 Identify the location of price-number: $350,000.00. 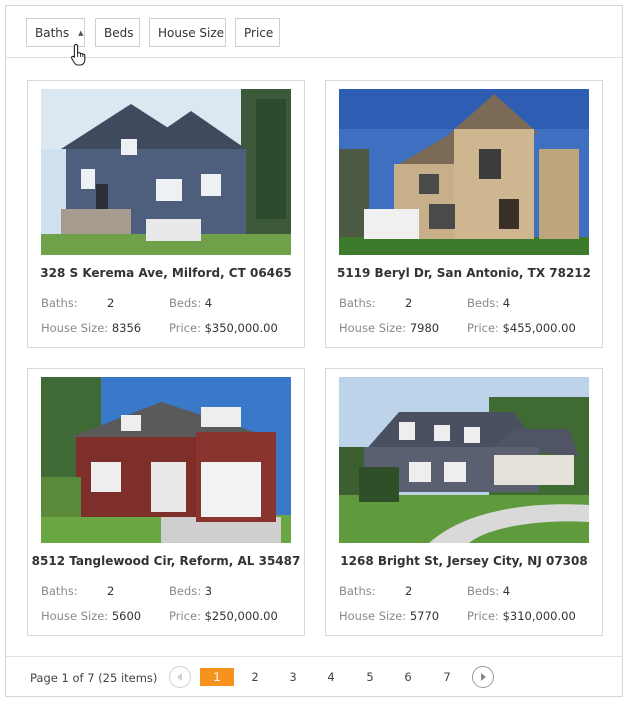
(241, 328).